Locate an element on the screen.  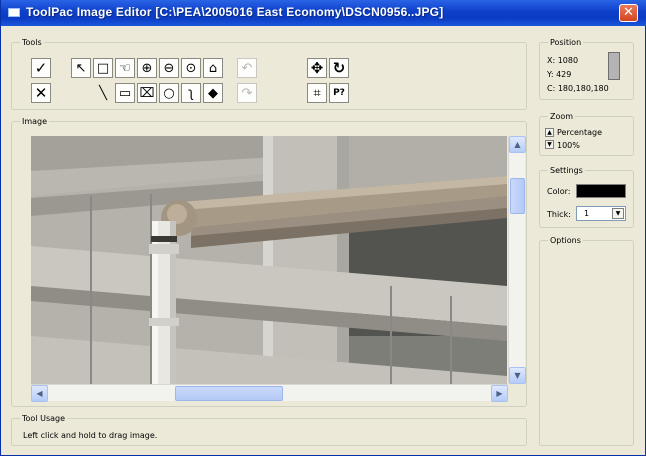
horizontal-scroll-thumb is located at coordinates (229, 393).